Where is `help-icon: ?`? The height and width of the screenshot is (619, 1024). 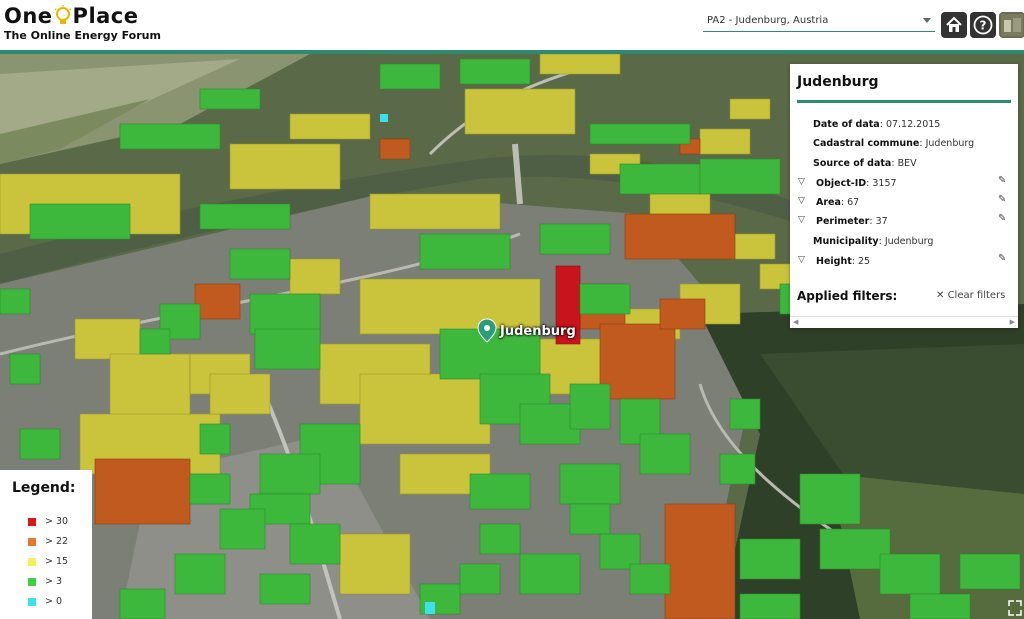 help-icon: ? is located at coordinates (983, 25).